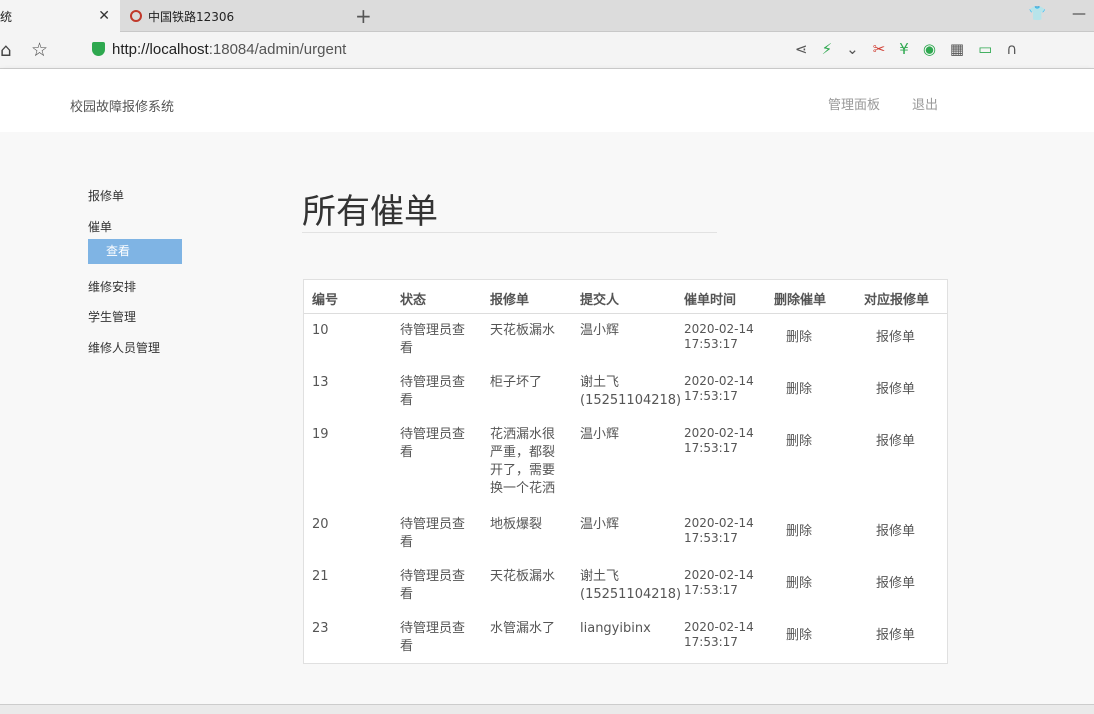  What do you see at coordinates (160, 49) in the screenshot?
I see `url-host: http://localhost` at bounding box center [160, 49].